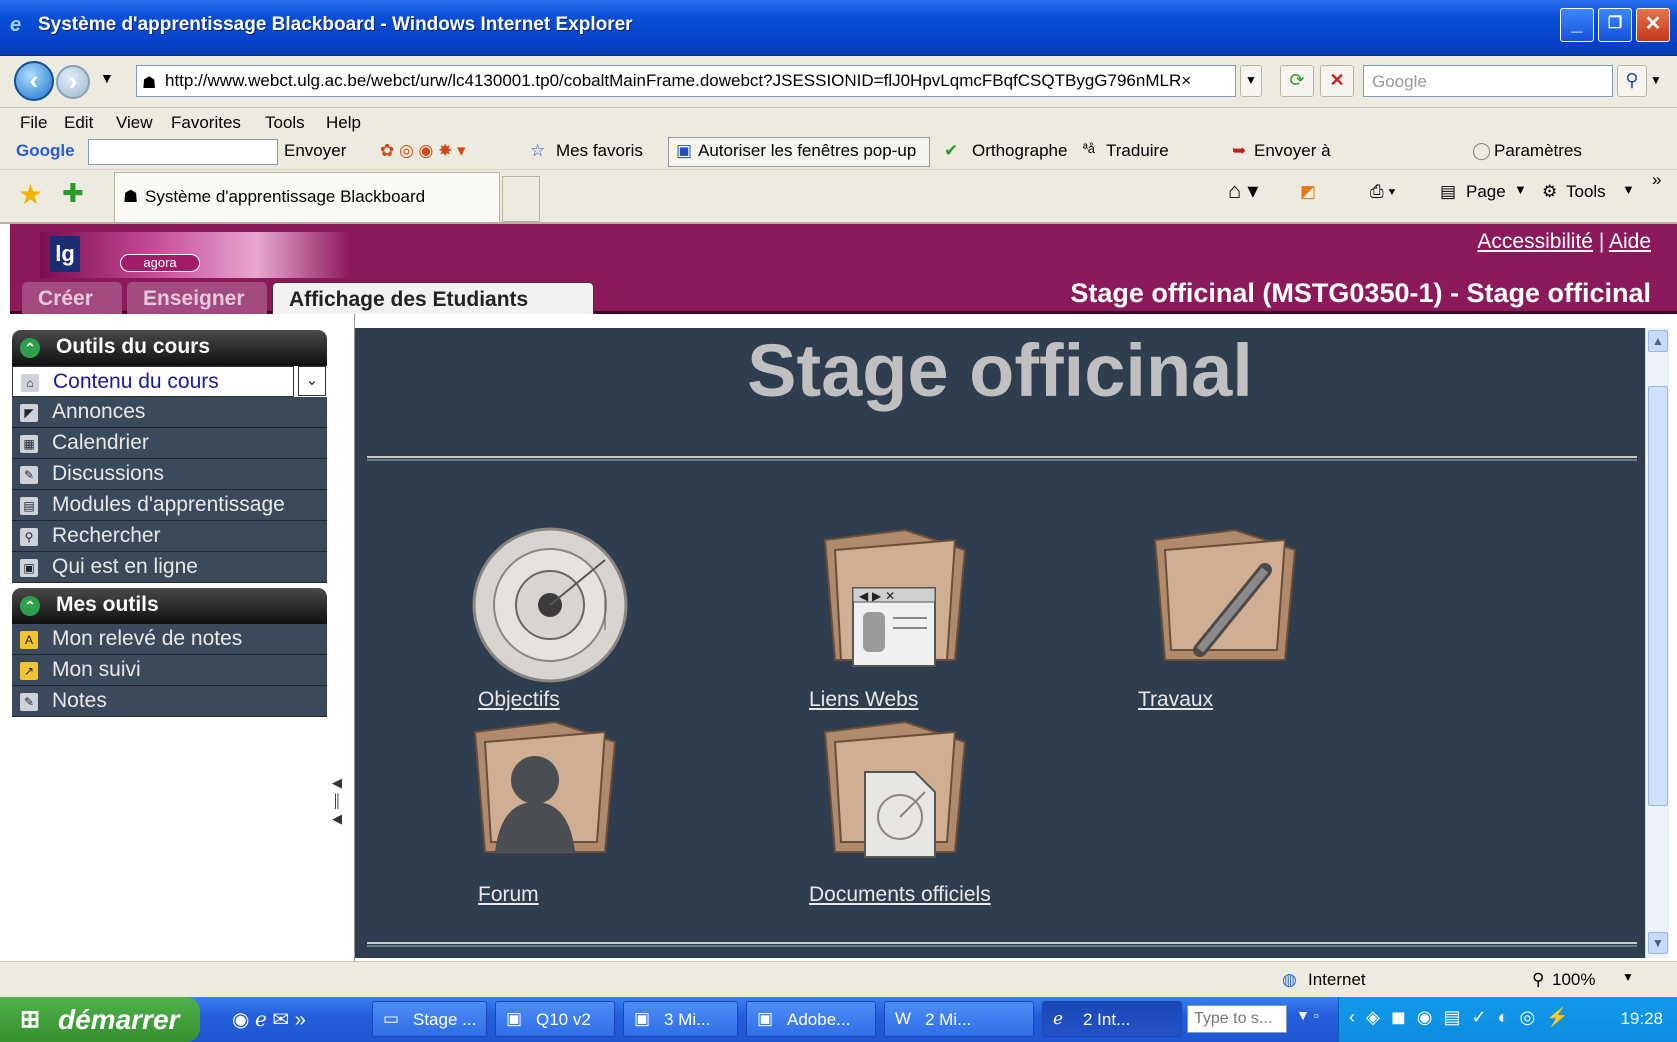  Describe the element at coordinates (1137, 151) in the screenshot. I see `translate-button: Traduire` at that location.